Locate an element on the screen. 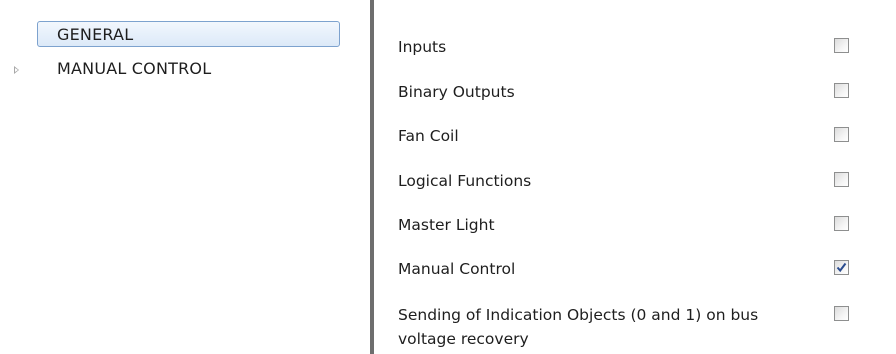  tree-item-general: GENERAL is located at coordinates (188, 34).